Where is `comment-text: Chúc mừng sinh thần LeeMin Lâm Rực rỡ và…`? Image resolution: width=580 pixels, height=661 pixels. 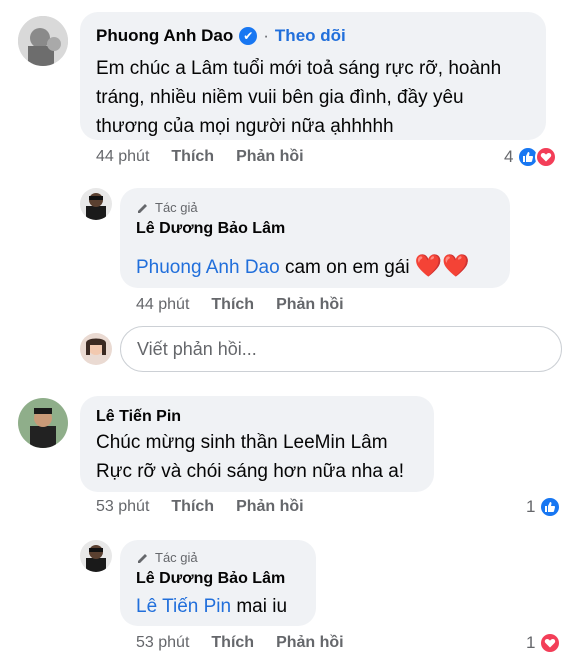 comment-text: Chúc mừng sinh thần LeeMin Lâm Rực rỡ và… is located at coordinates (250, 457).